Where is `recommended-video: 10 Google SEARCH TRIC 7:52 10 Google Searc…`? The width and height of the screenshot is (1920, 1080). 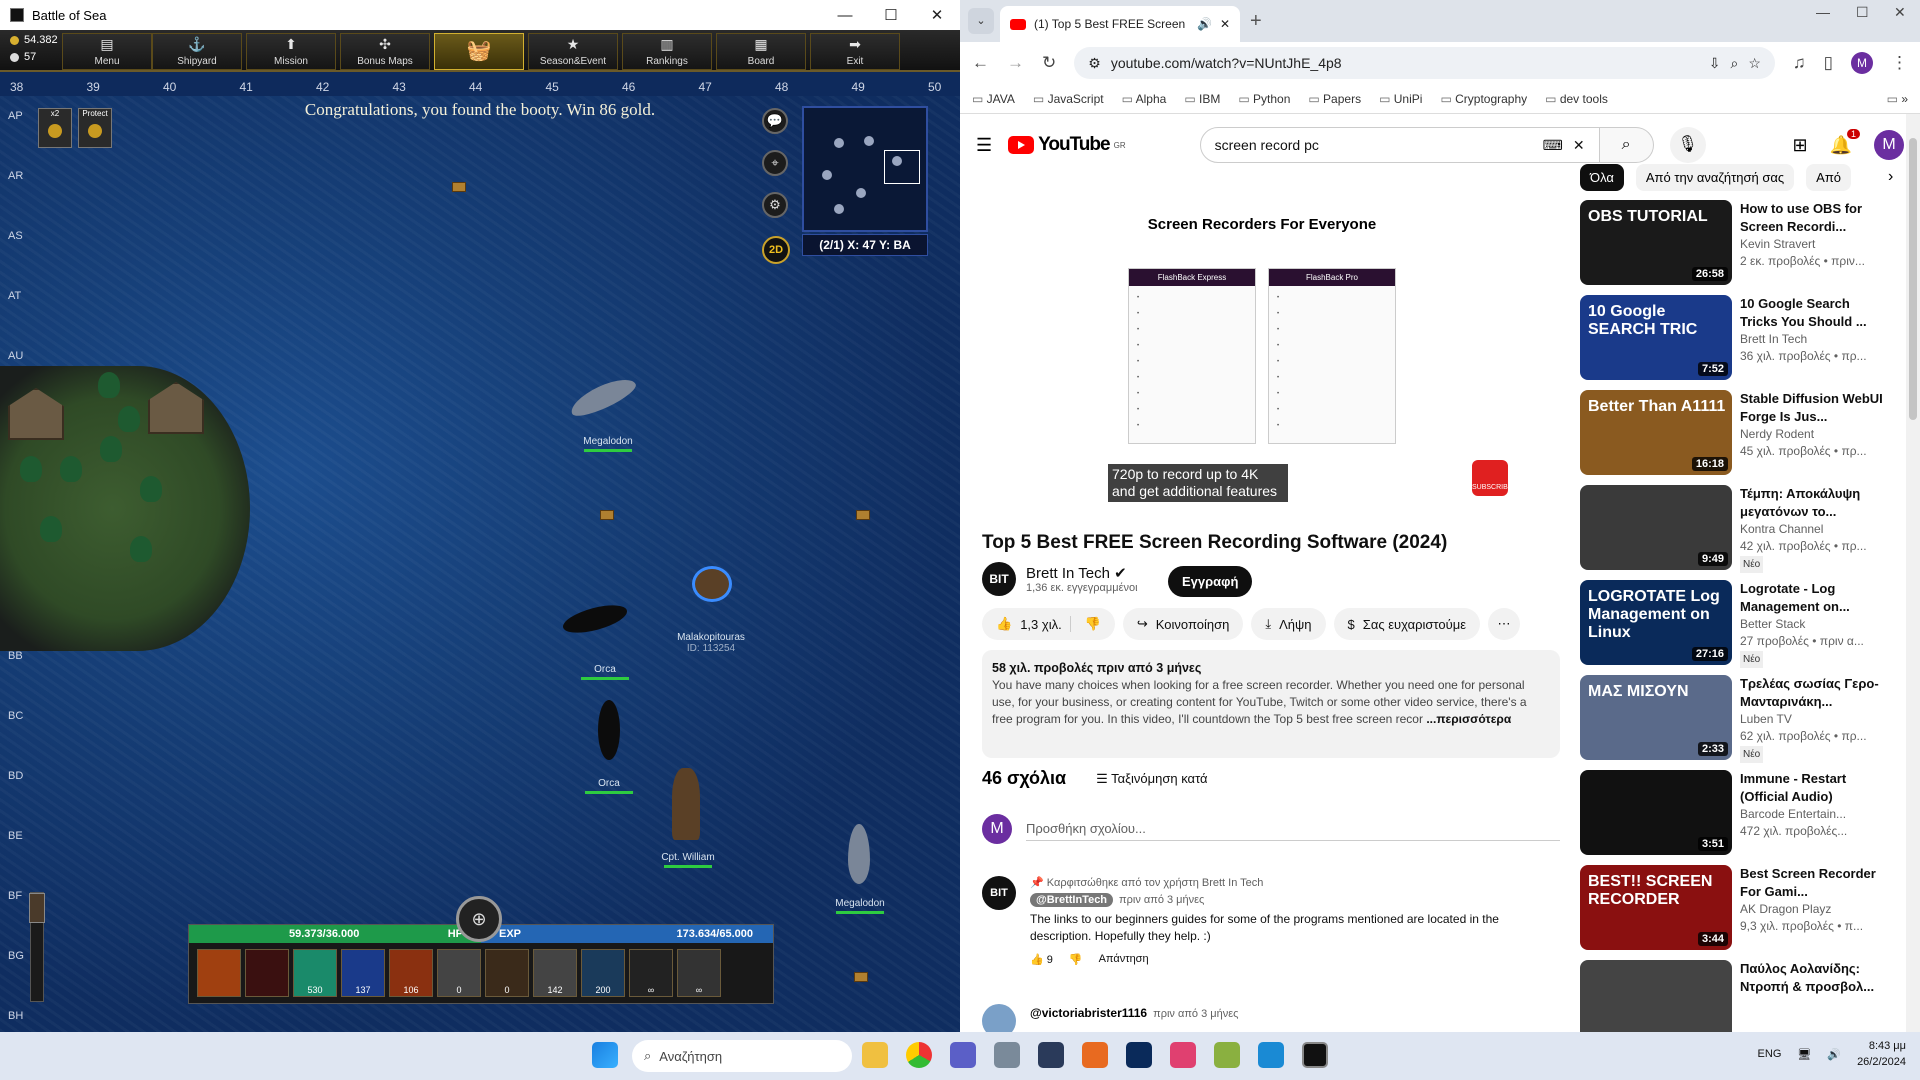 recommended-video: 10 Google SEARCH TRIC 7:52 10 Google Searc… is located at coordinates (1735, 342).